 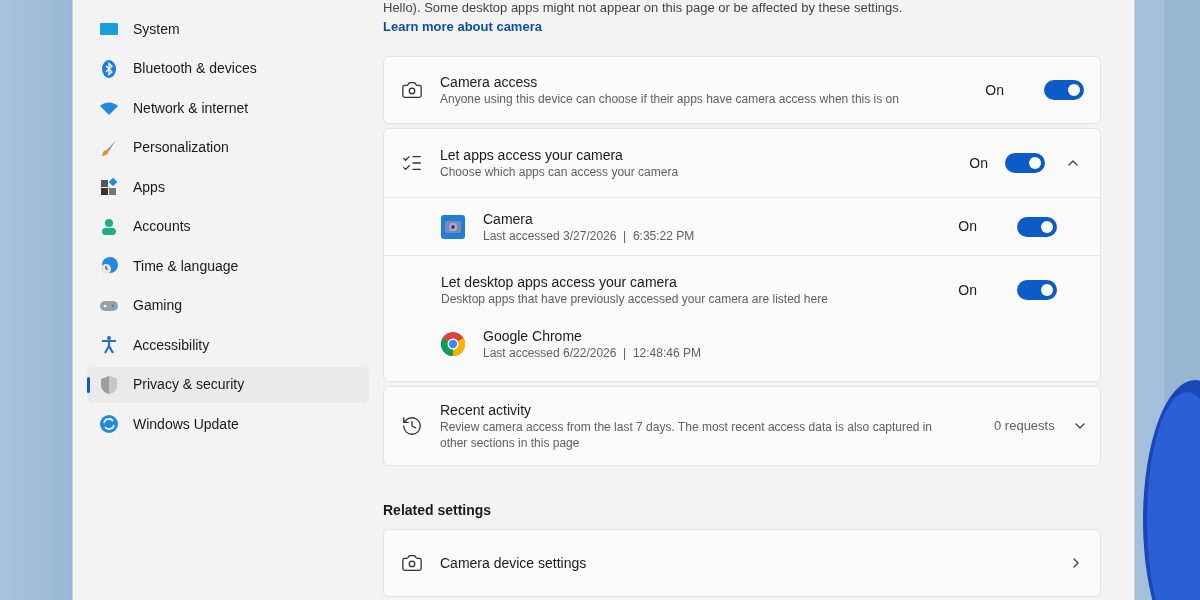 What do you see at coordinates (635, 299) in the screenshot?
I see `setting-description: Desktop apps that have previously accessed your camera are listed here` at bounding box center [635, 299].